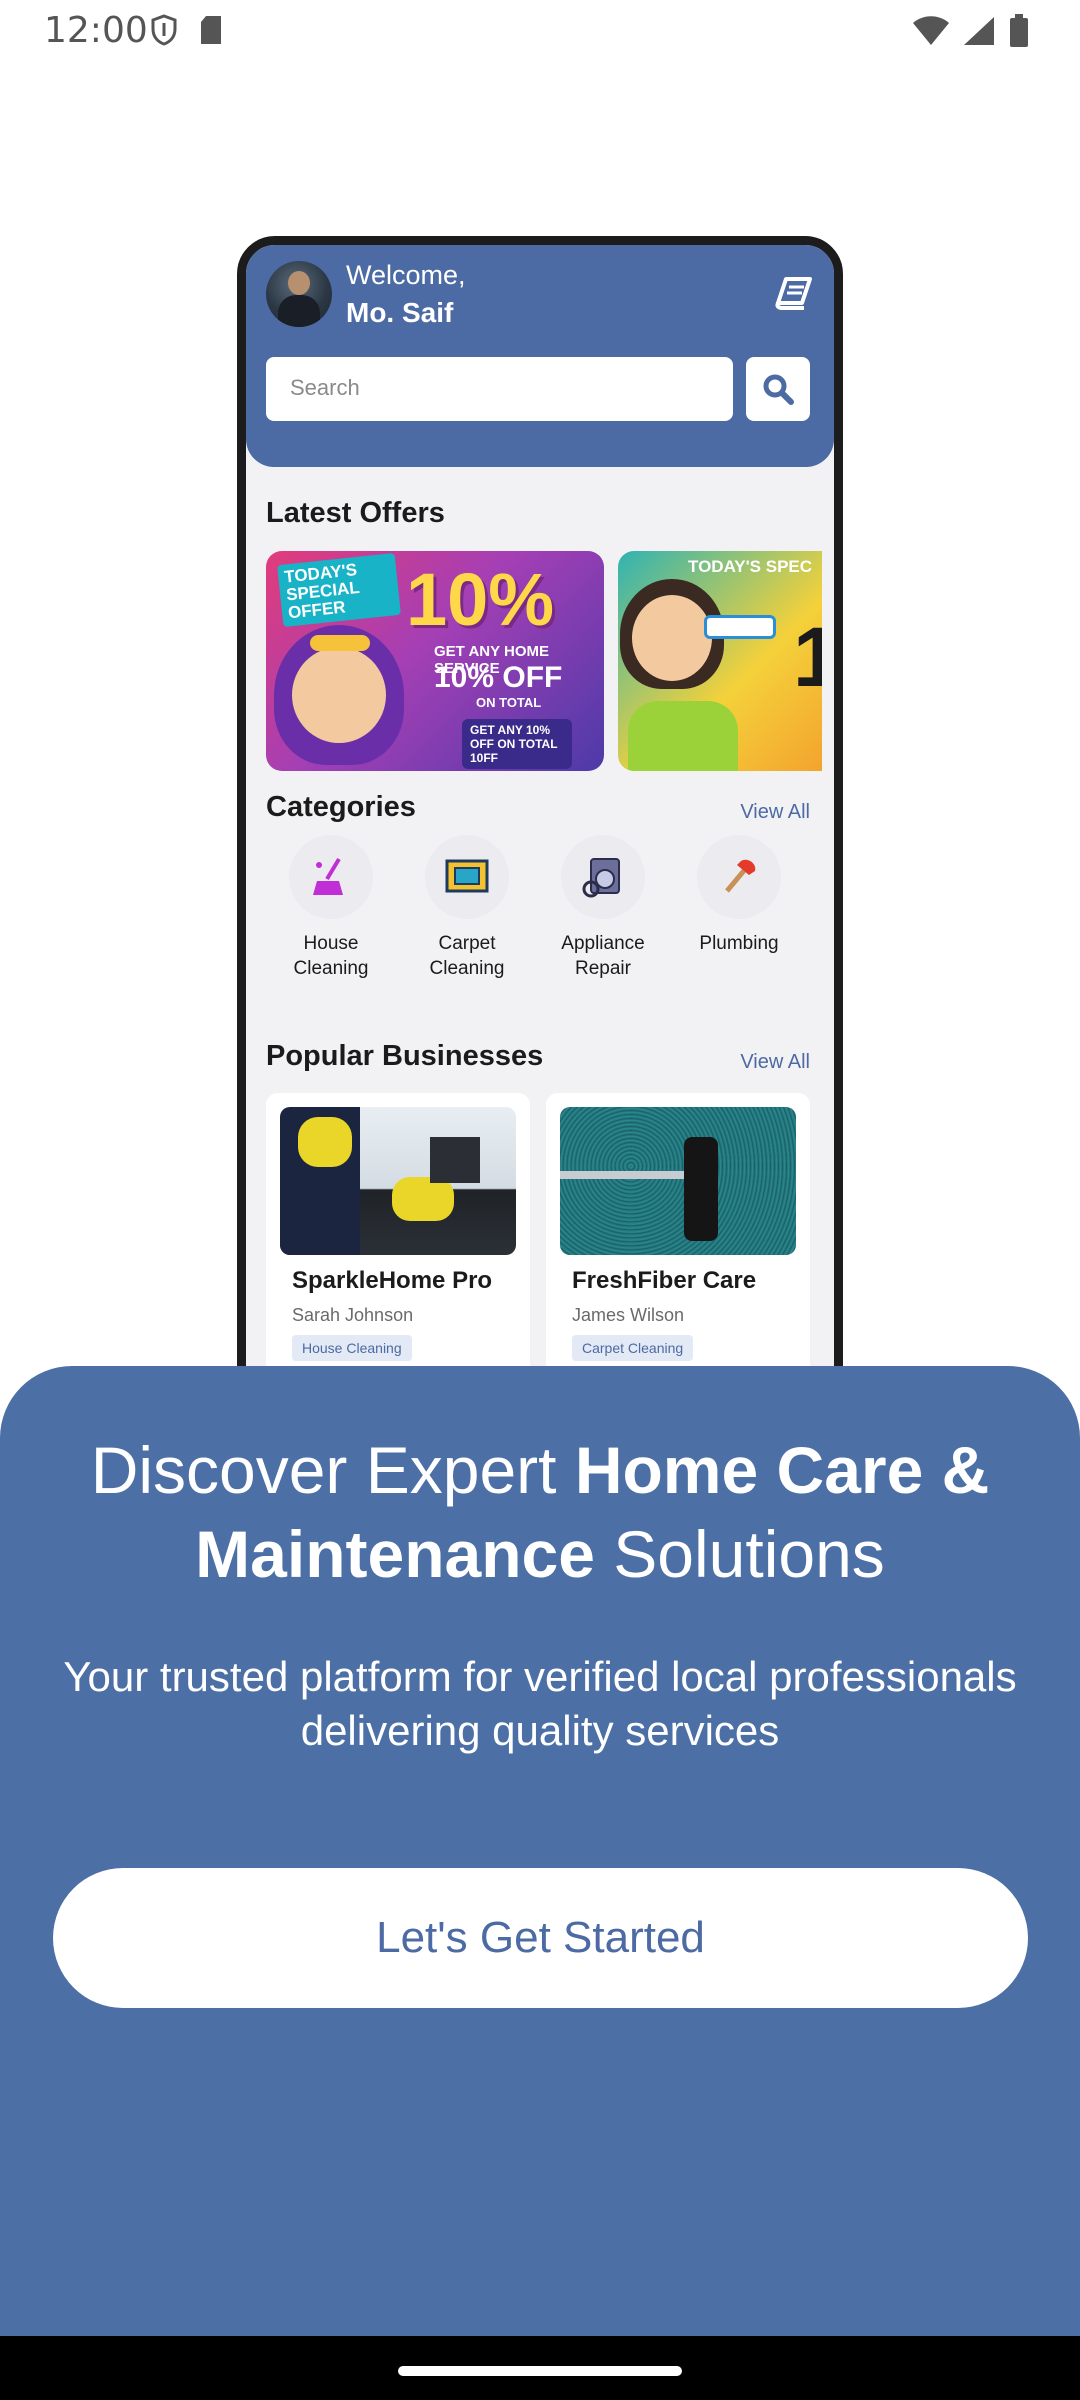  What do you see at coordinates (739, 1554) in the screenshot?
I see `hero-title-part: Solutions` at bounding box center [739, 1554].